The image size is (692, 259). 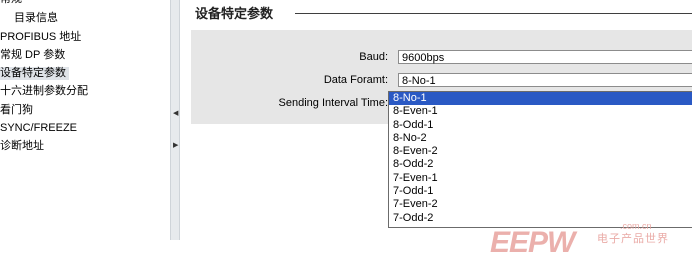 What do you see at coordinates (545, 80) in the screenshot?
I see `data-format-select: 8-No-1` at bounding box center [545, 80].